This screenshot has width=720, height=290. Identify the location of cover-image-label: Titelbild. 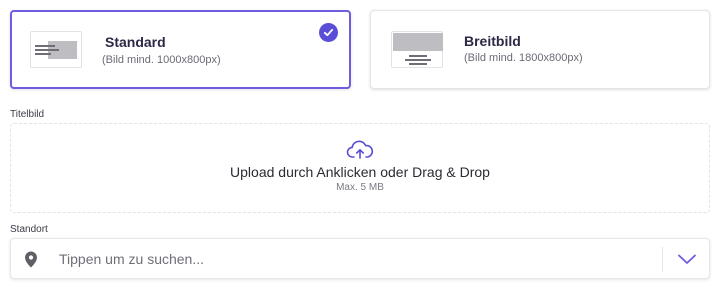
(27, 114).